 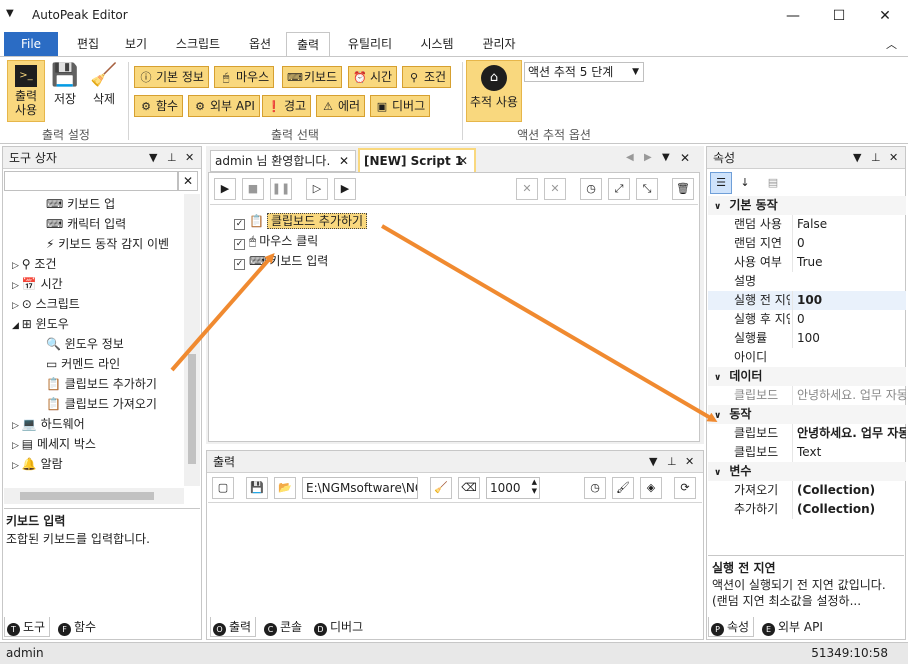 What do you see at coordinates (849, 653) in the screenshot?
I see `status-time: 51349:10:58` at bounding box center [849, 653].